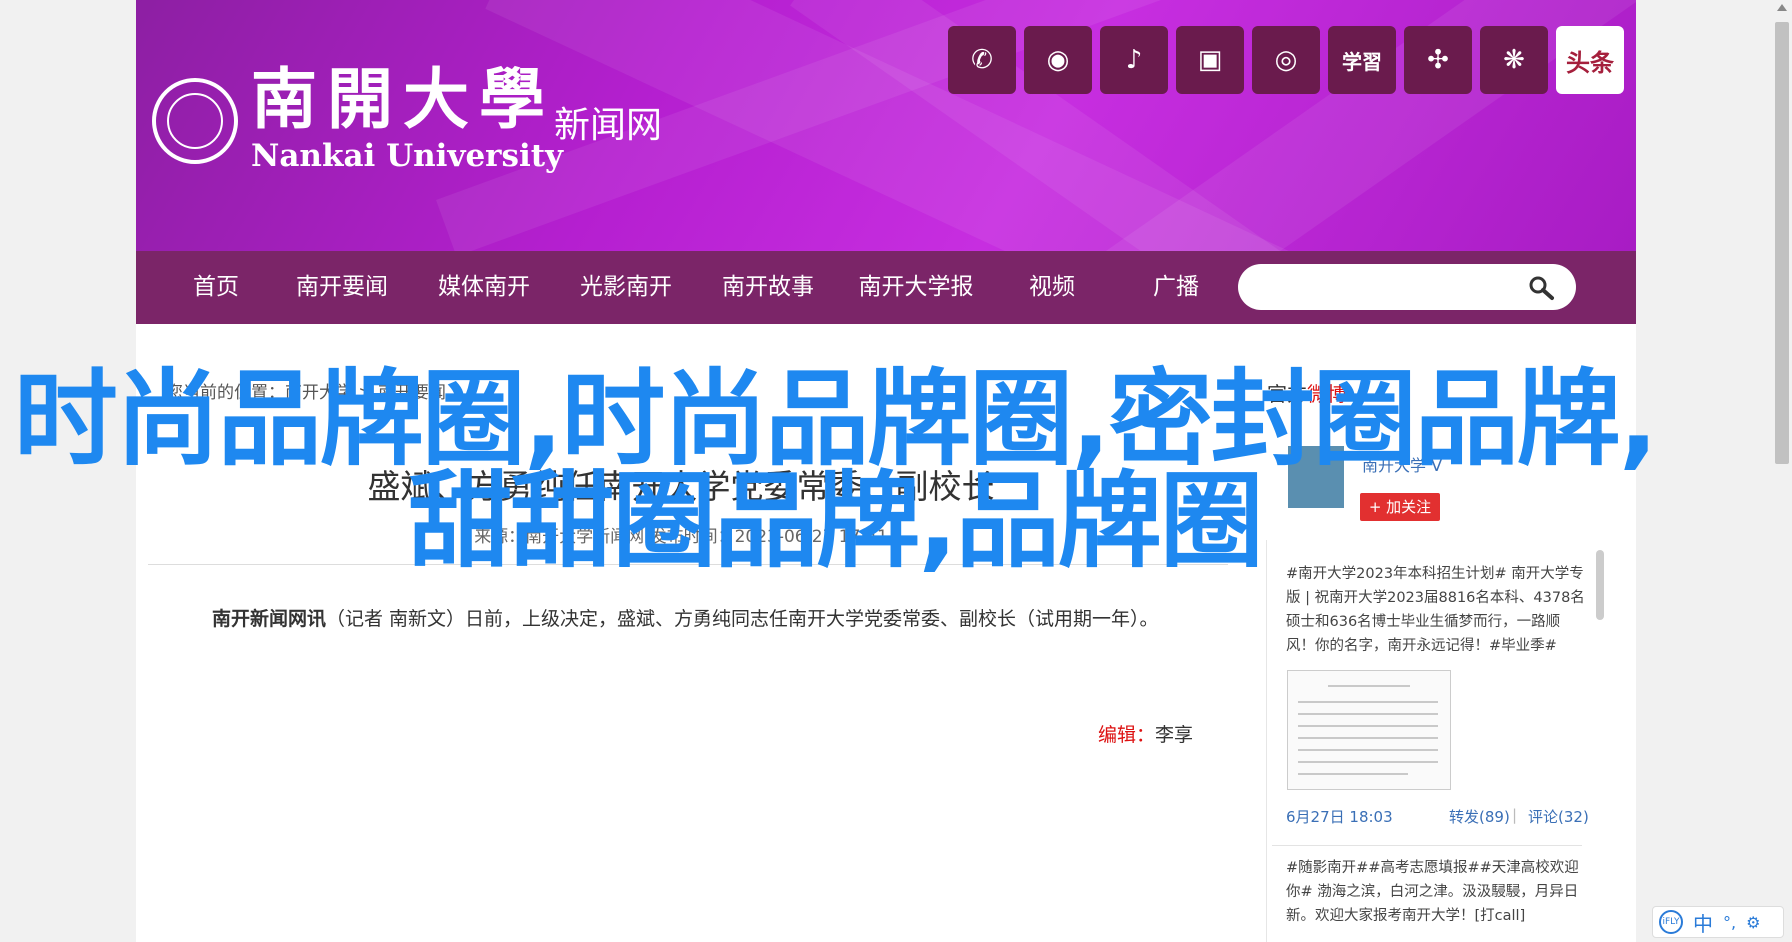  I want to click on tiktok-icon: ♪, so click(1134, 60).